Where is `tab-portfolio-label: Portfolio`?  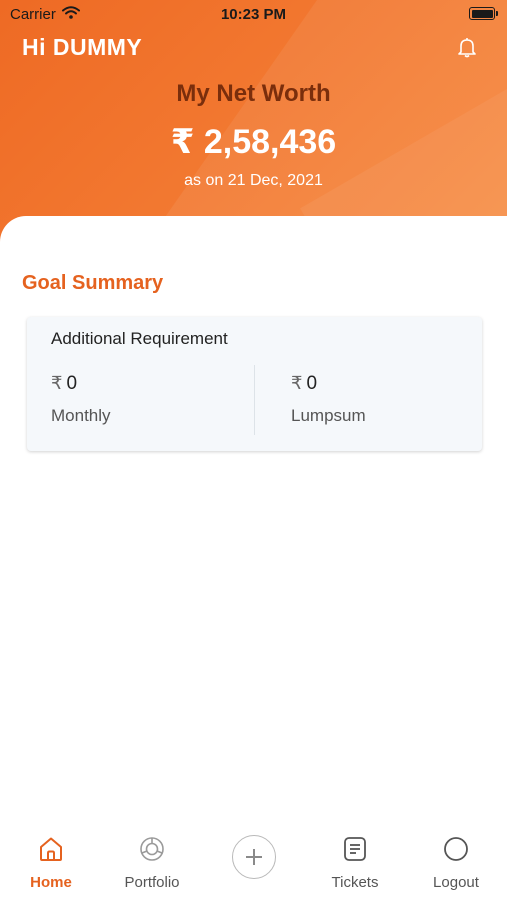
tab-portfolio-label: Portfolio is located at coordinates (152, 882).